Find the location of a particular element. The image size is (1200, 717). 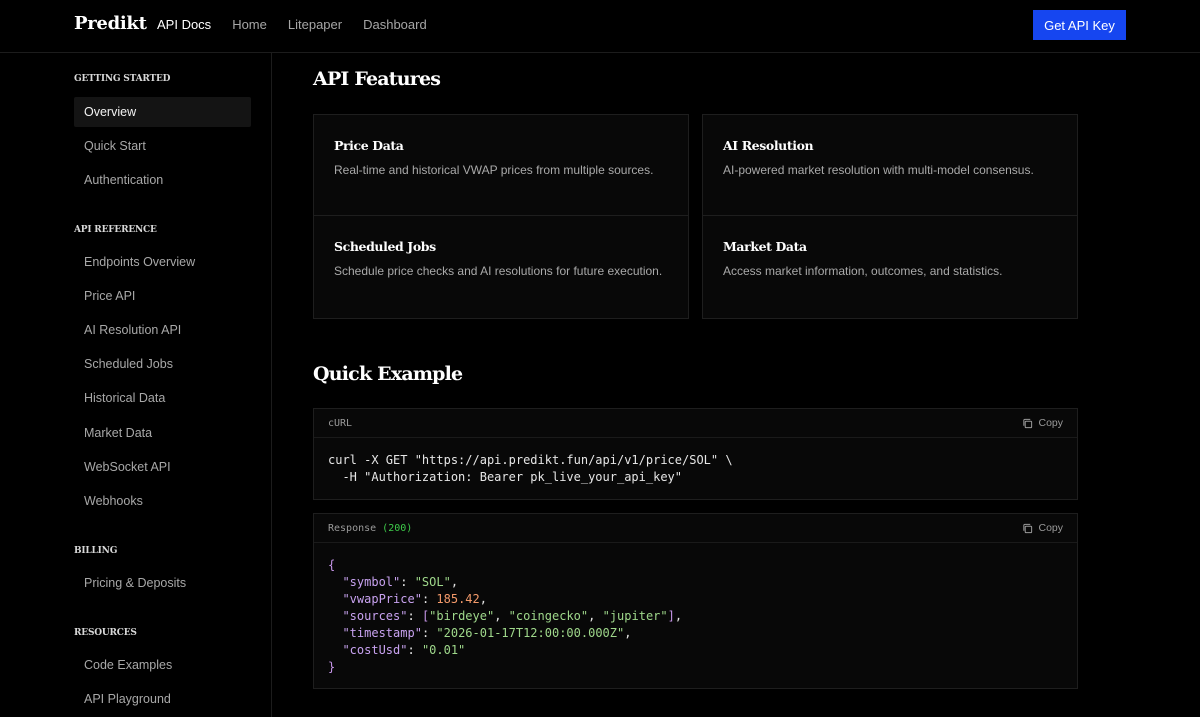

json-key: "timestamp" is located at coordinates (382, 633).